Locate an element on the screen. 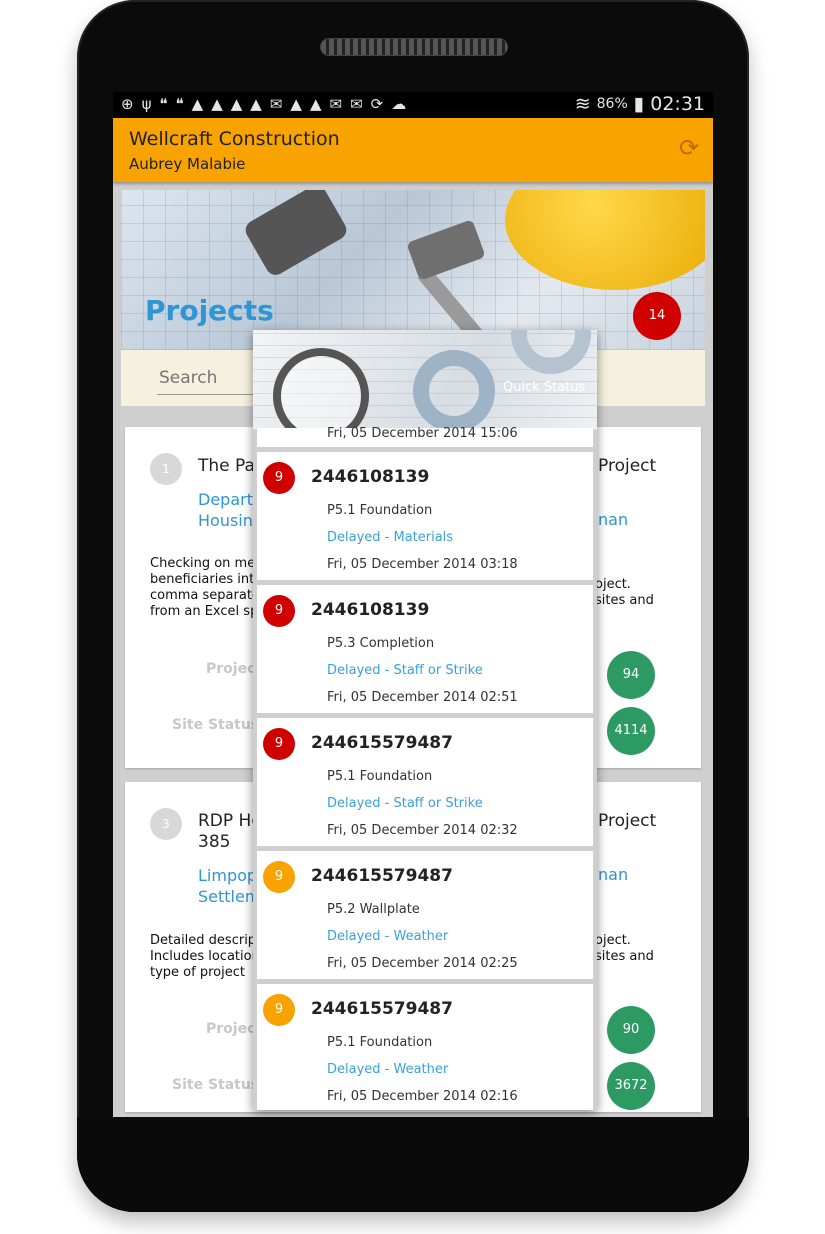 This screenshot has height=1234, width=825. description-line: type of project is located at coordinates (197, 972).